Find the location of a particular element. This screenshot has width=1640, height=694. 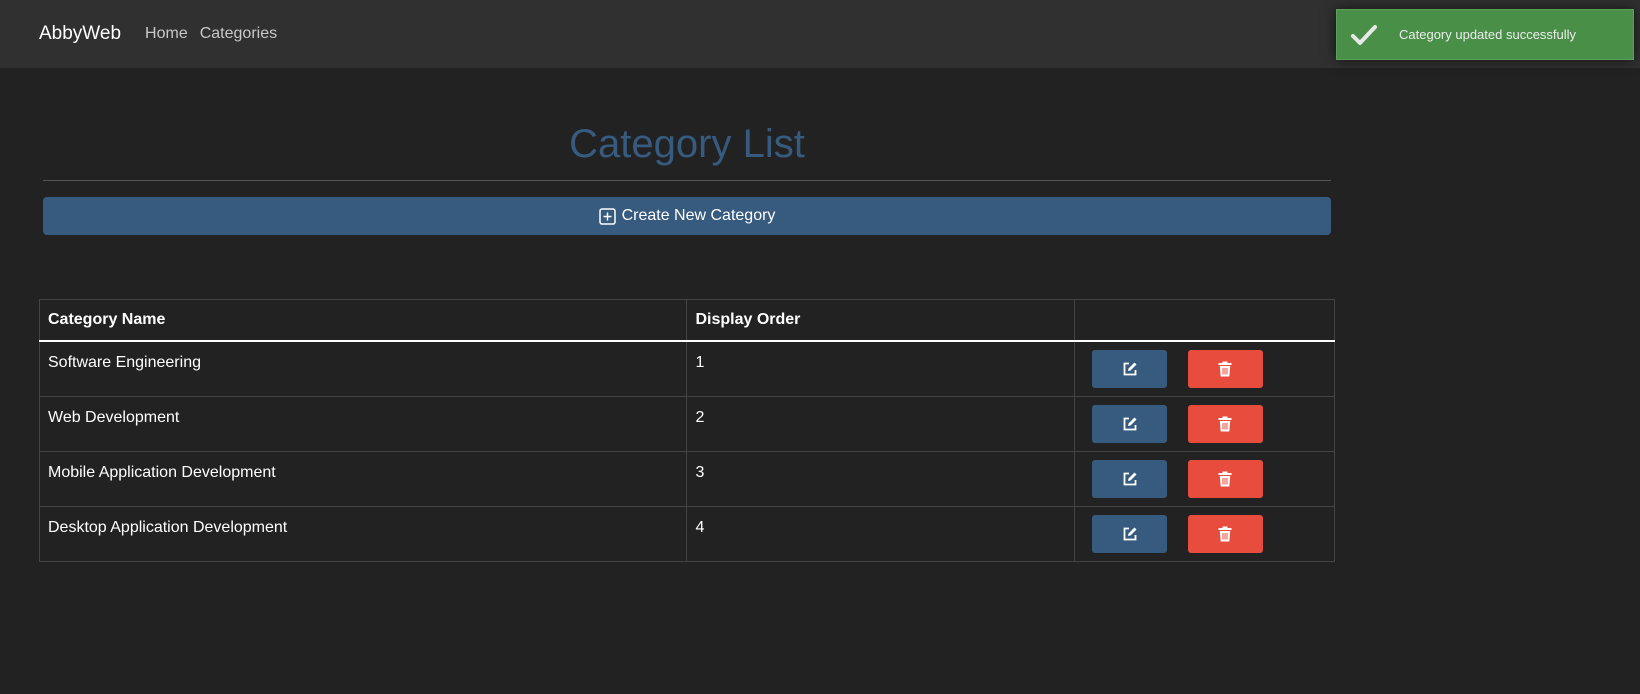

table-row: Desktop Application Development 4 is located at coordinates (686, 534).